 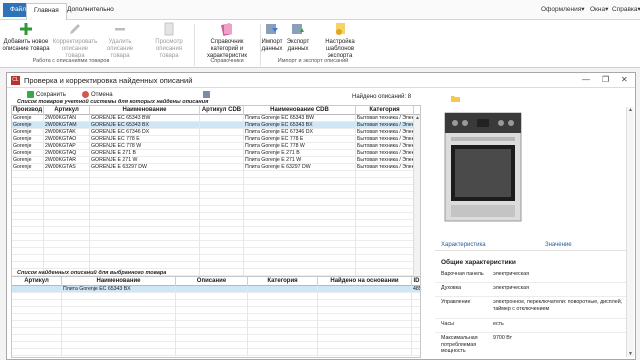 What do you see at coordinates (626, 10) in the screenshot?
I see `help-menu: Справка▾` at bounding box center [626, 10].